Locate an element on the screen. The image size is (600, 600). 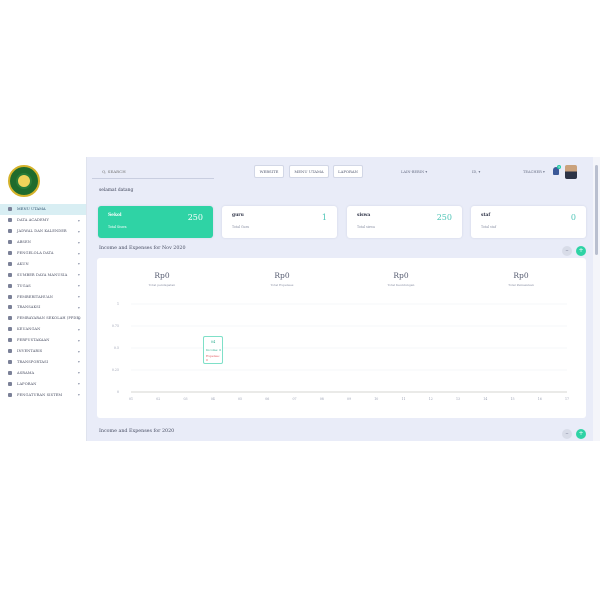
x-tick-label: 05 is located at coordinates (240, 399).